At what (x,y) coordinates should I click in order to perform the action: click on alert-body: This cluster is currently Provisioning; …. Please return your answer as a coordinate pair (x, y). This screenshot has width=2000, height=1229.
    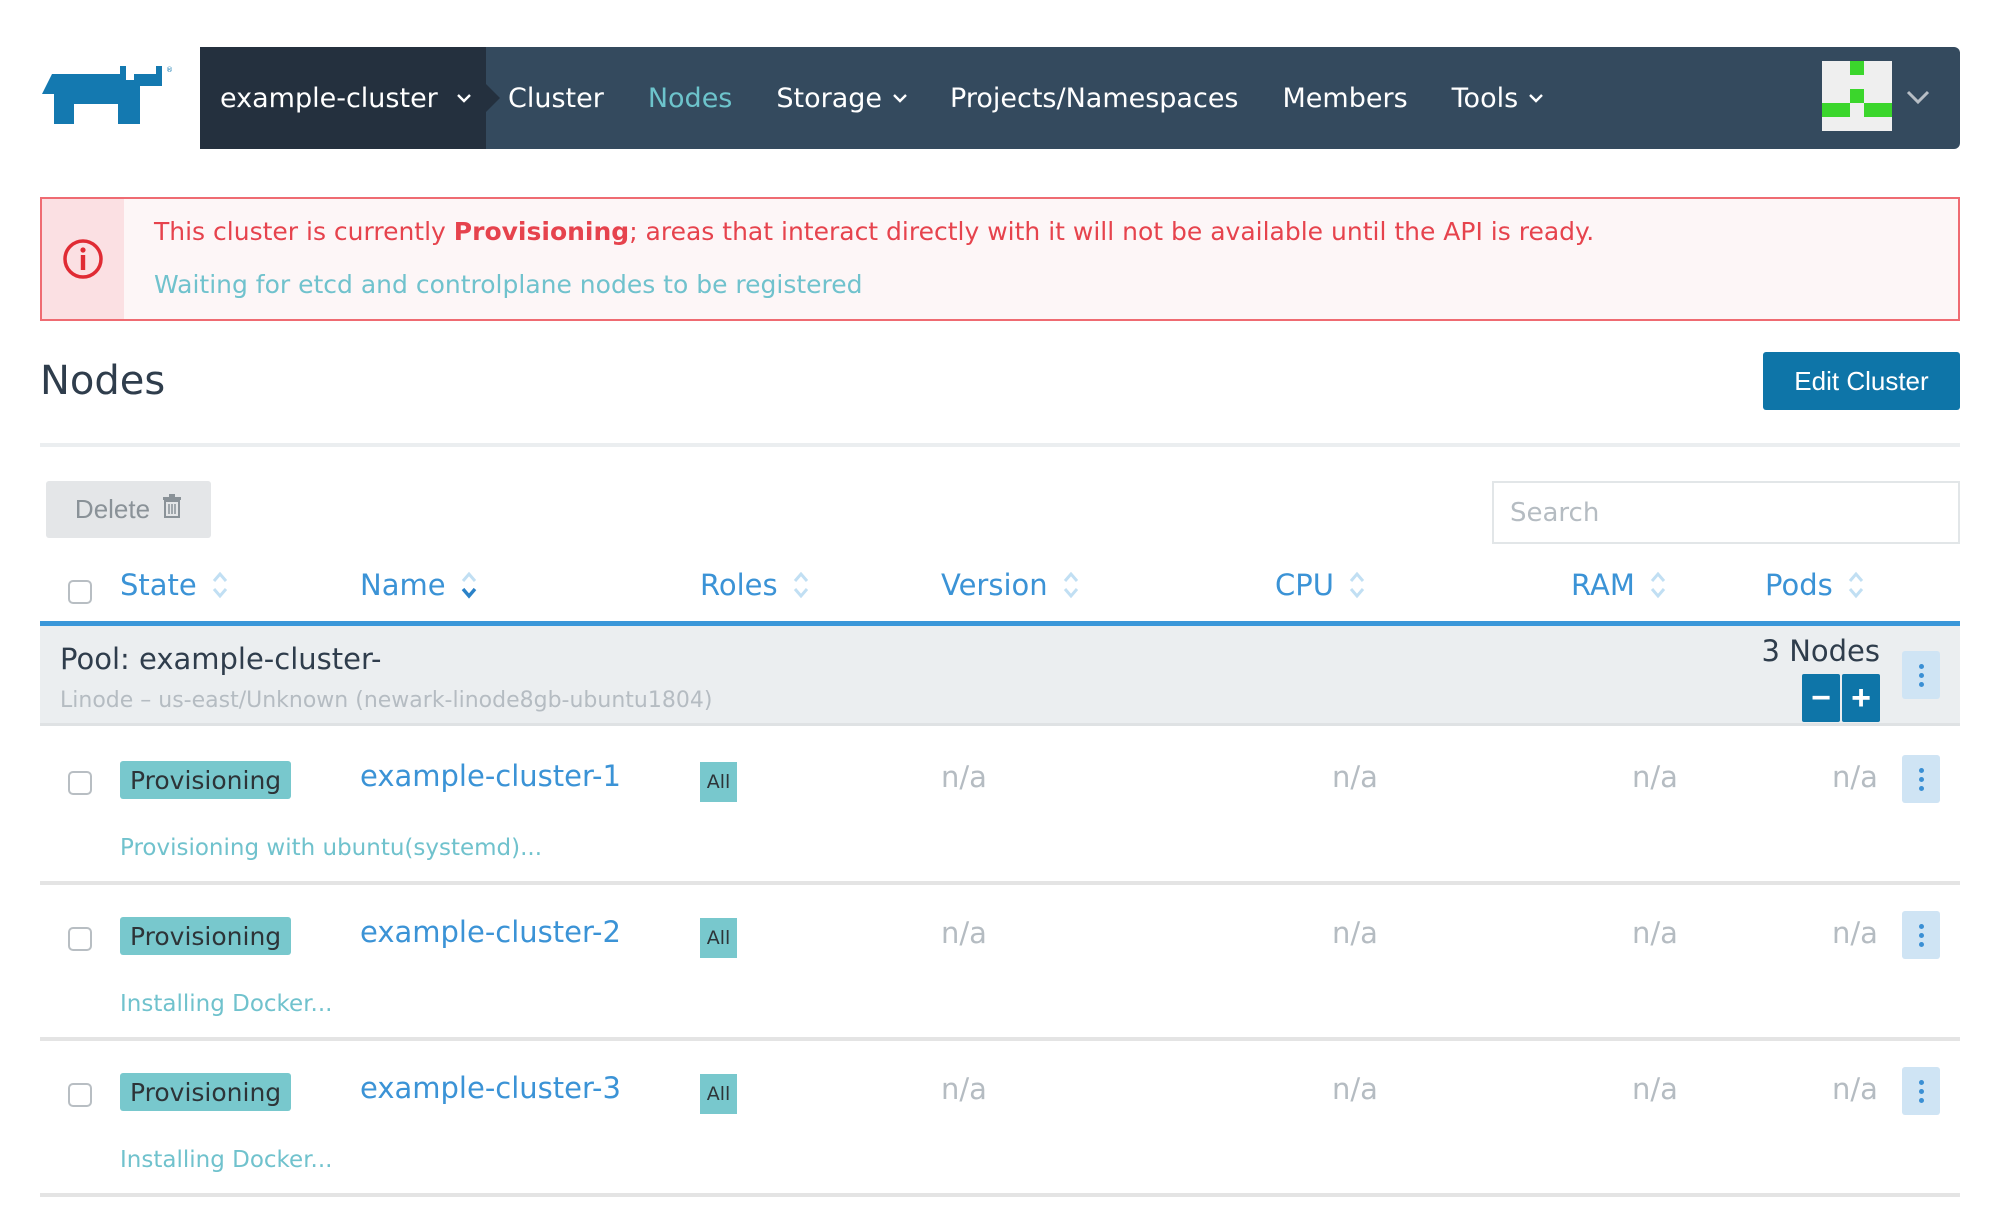
    Looking at the image, I should click on (859, 259).